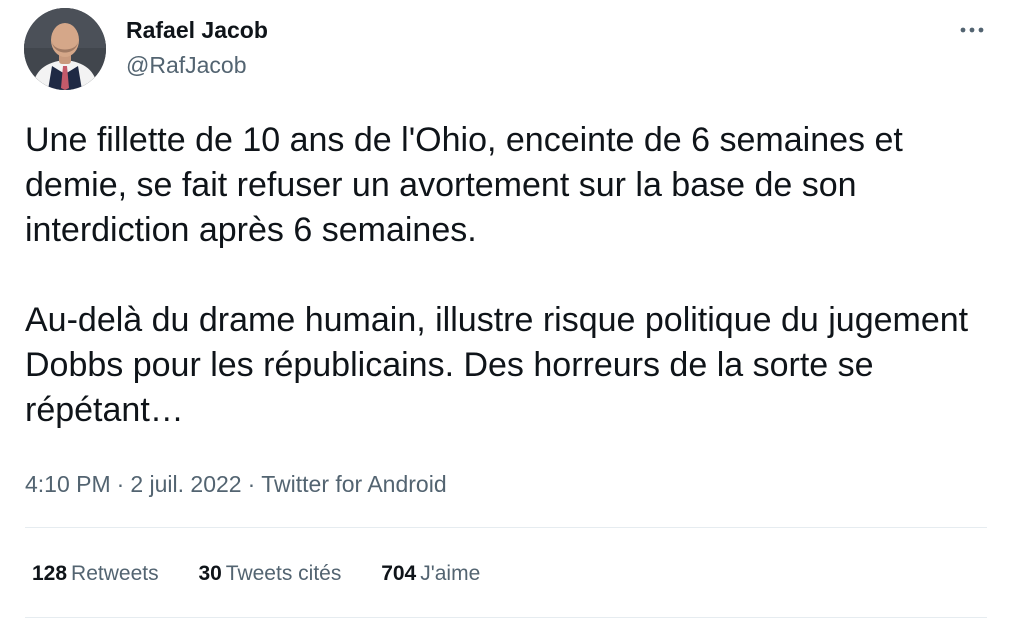 The width and height of the screenshot is (1032, 626). I want to click on user-avatar-icon, so click(65, 49).